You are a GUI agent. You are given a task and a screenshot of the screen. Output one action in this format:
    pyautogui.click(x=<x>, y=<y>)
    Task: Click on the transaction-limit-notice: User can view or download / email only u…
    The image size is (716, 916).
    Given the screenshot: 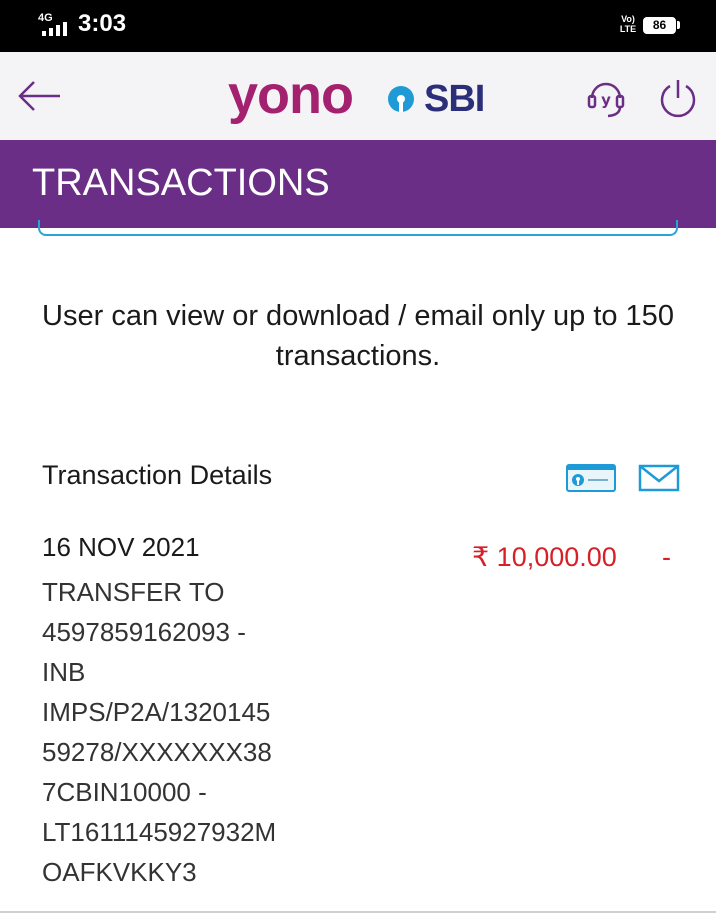 What is the action you would take?
    pyautogui.click(x=358, y=336)
    